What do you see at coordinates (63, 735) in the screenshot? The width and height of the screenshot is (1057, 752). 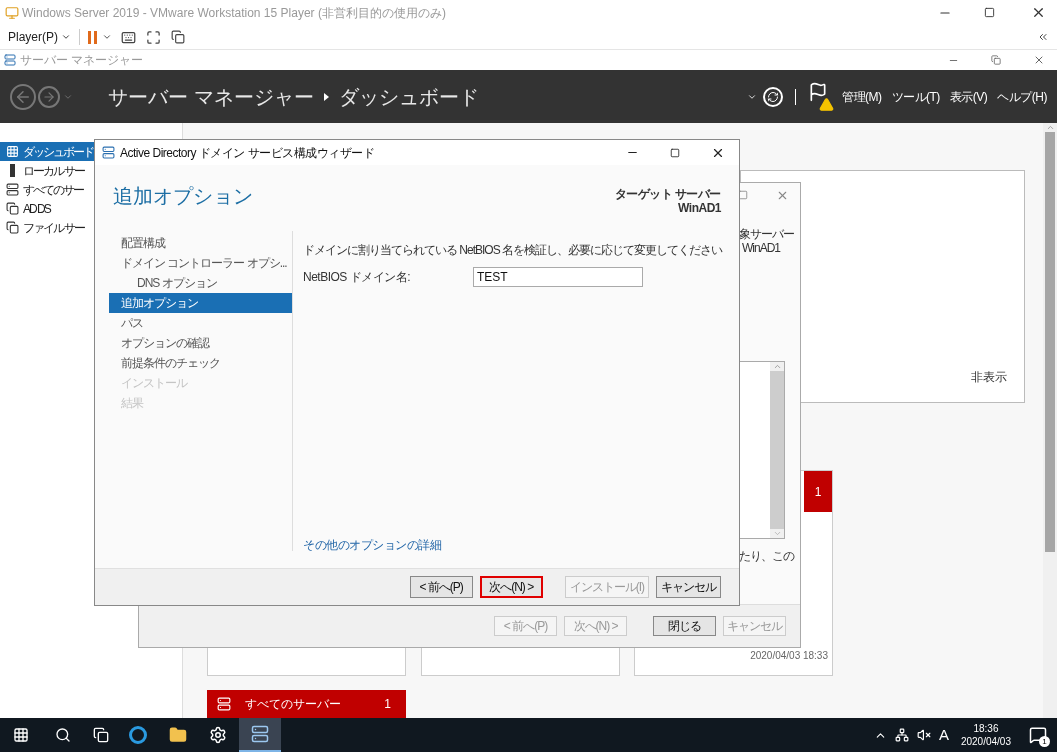 I see `search-icon` at bounding box center [63, 735].